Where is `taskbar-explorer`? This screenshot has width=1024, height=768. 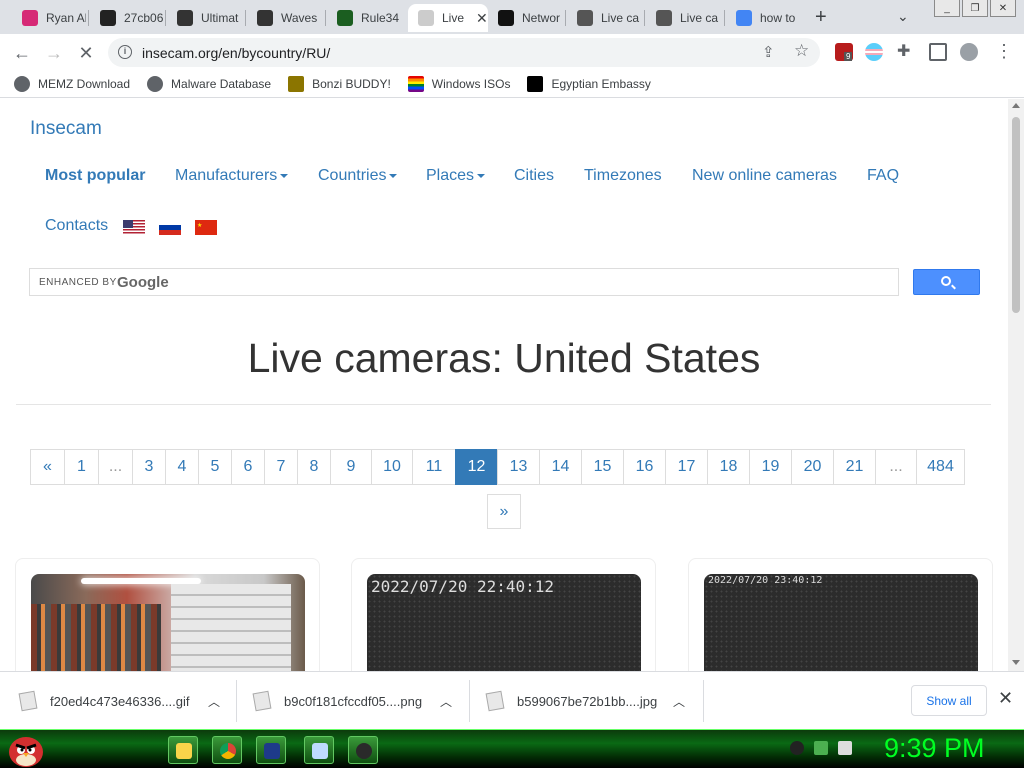 taskbar-explorer is located at coordinates (183, 750).